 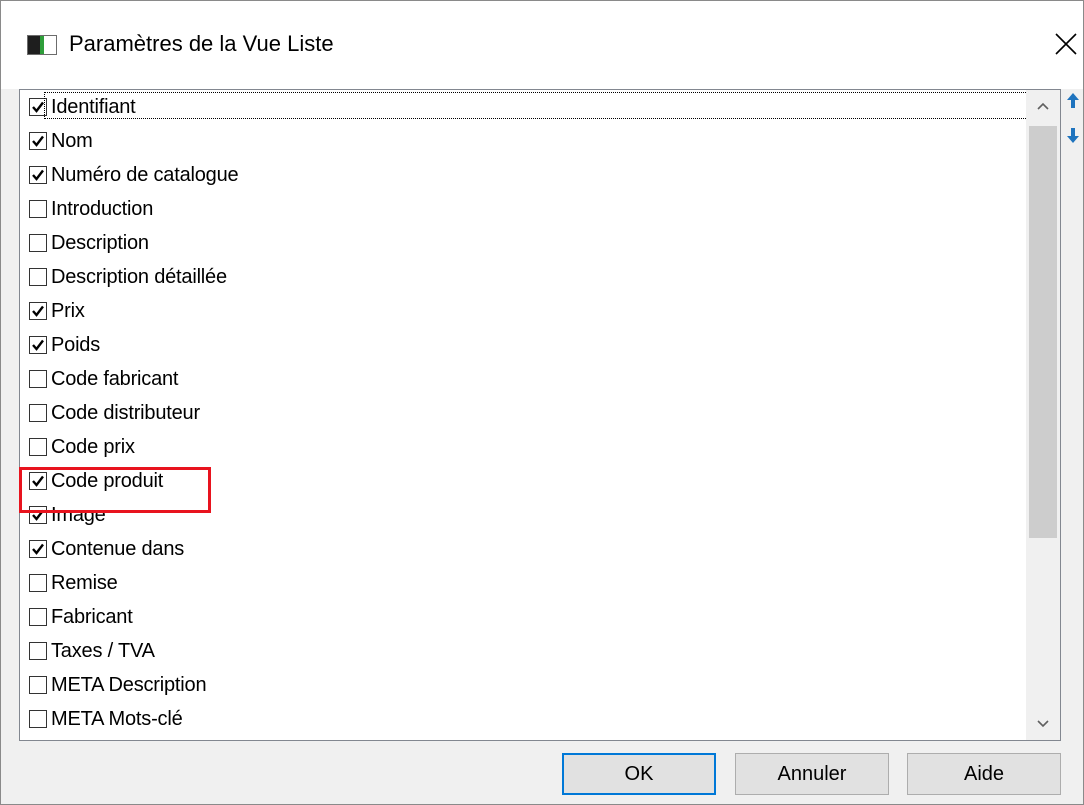 What do you see at coordinates (526, 142) in the screenshot?
I see `list-item: Nom` at bounding box center [526, 142].